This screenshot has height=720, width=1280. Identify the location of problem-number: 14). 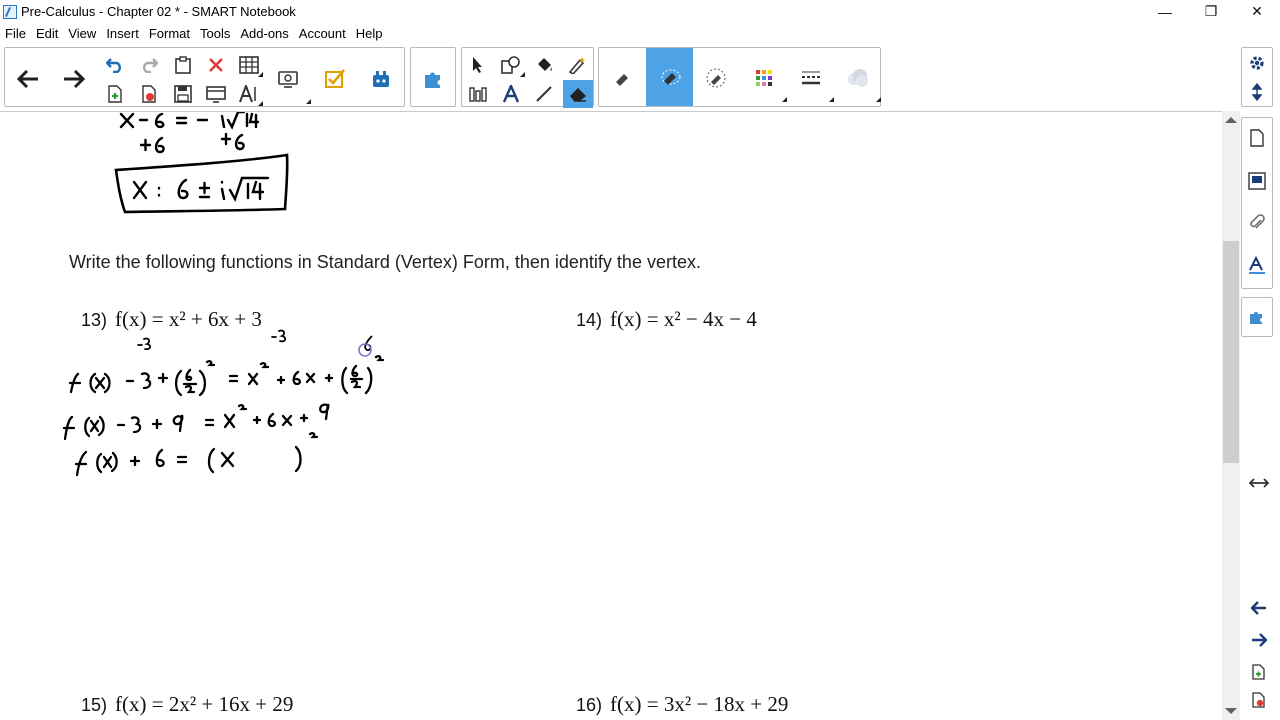
(589, 320).